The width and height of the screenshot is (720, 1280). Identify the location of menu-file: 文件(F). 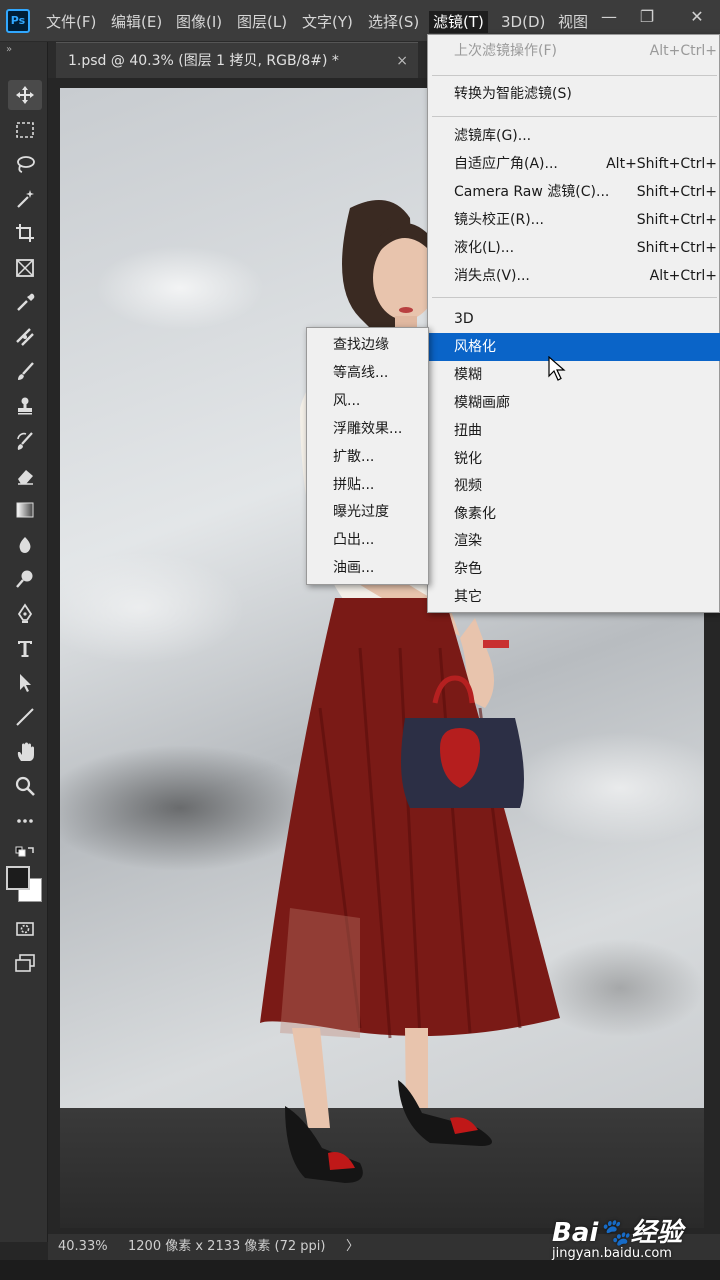
(71, 22).